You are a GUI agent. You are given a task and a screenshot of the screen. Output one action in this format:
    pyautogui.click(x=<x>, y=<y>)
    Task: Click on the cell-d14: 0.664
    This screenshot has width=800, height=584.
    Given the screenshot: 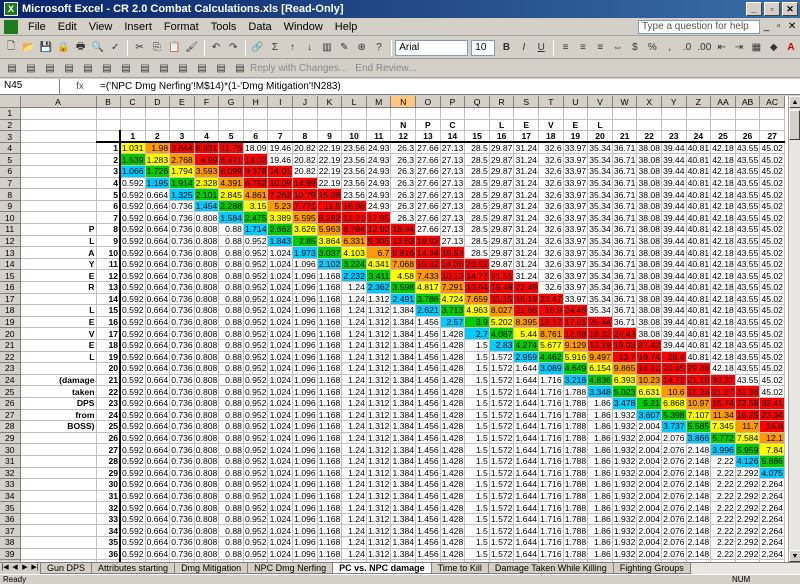 What is the action you would take?
    pyautogui.click(x=158, y=264)
    